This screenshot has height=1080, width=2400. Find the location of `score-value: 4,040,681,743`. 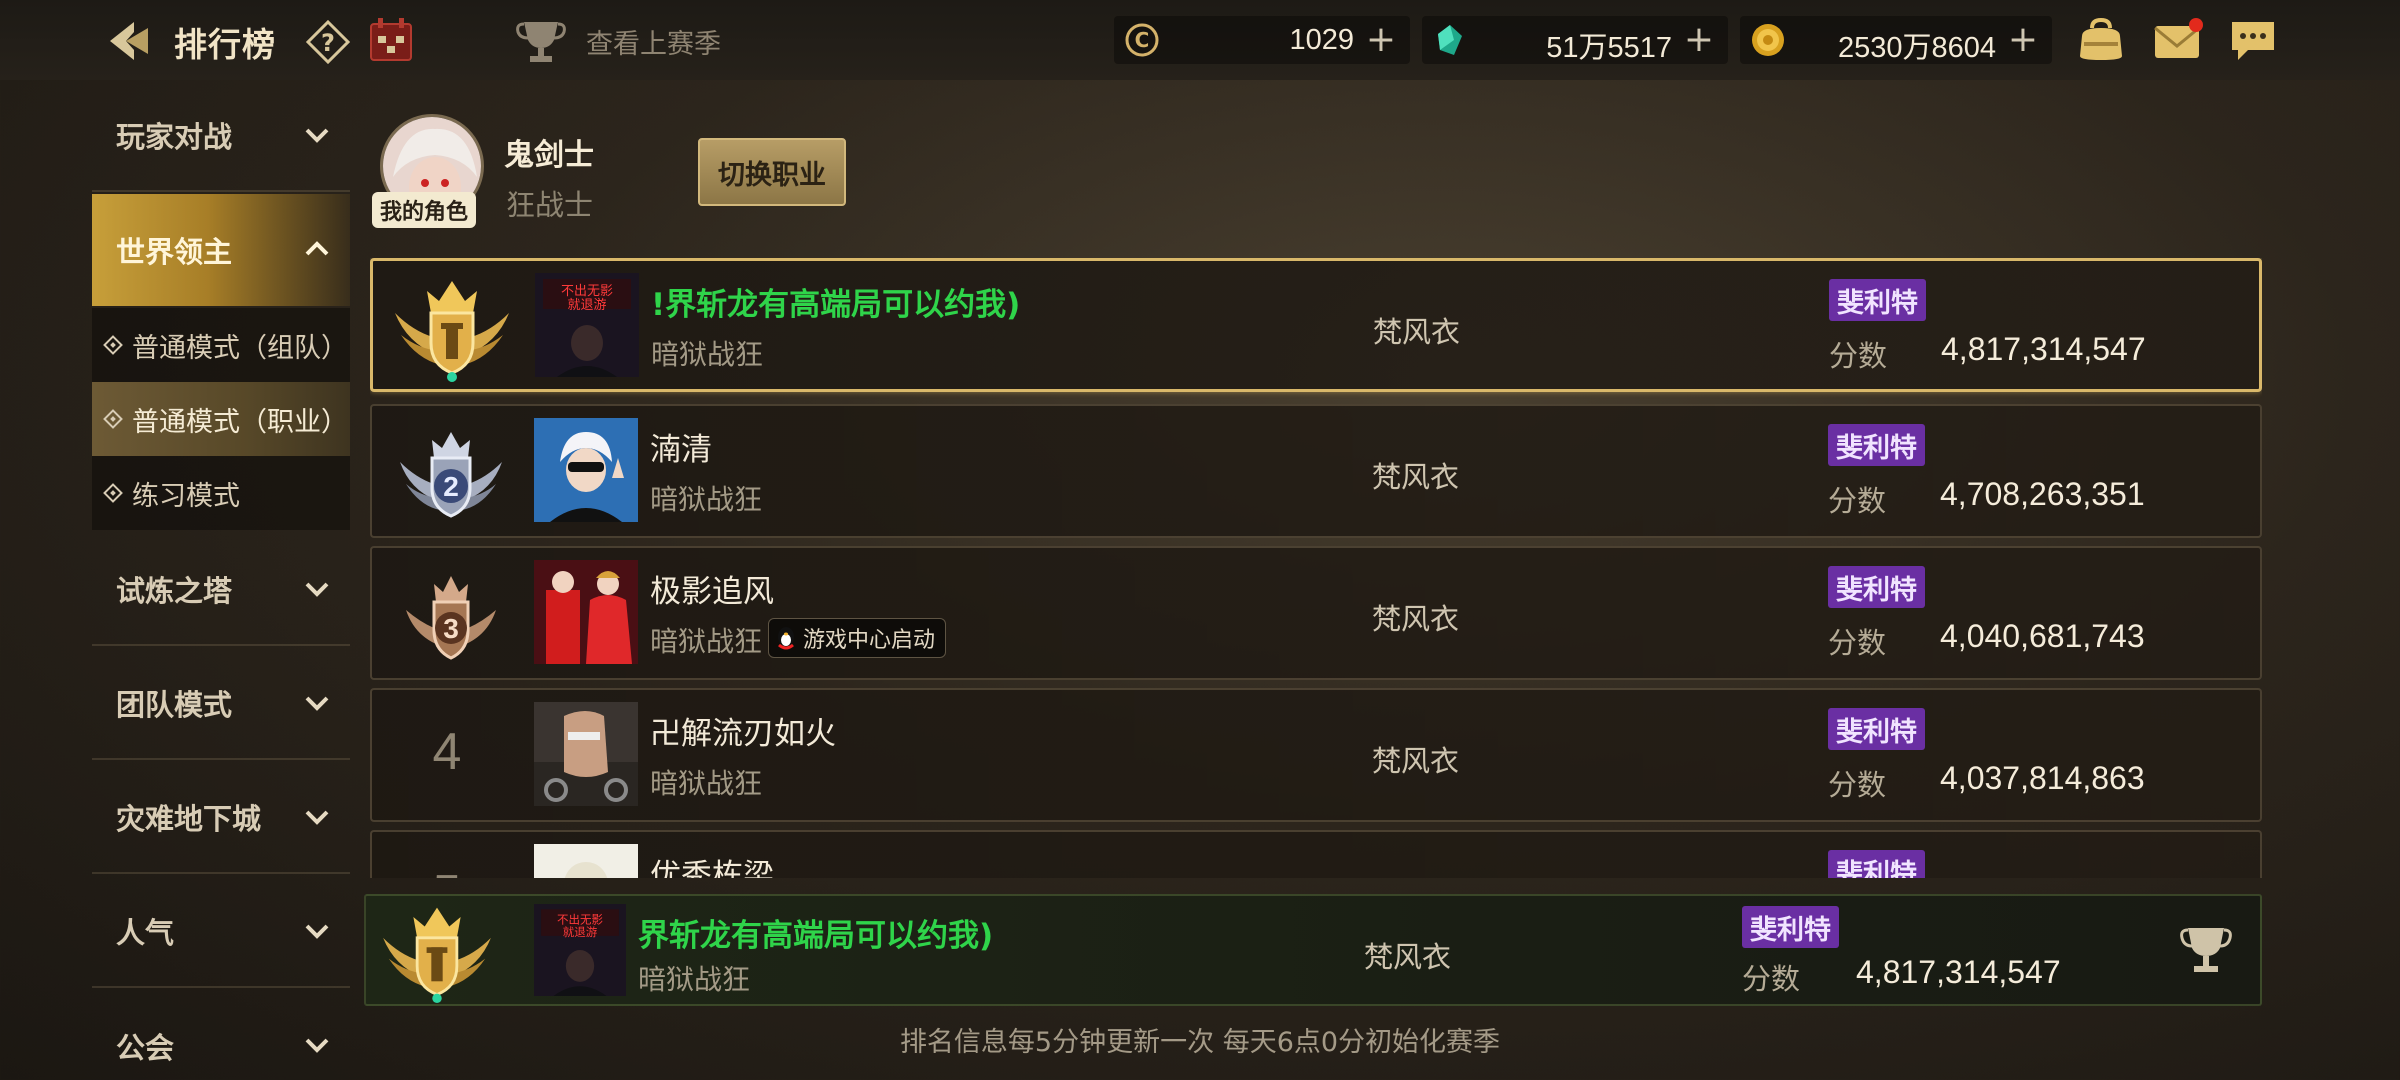

score-value: 4,040,681,743 is located at coordinates (2042, 636).